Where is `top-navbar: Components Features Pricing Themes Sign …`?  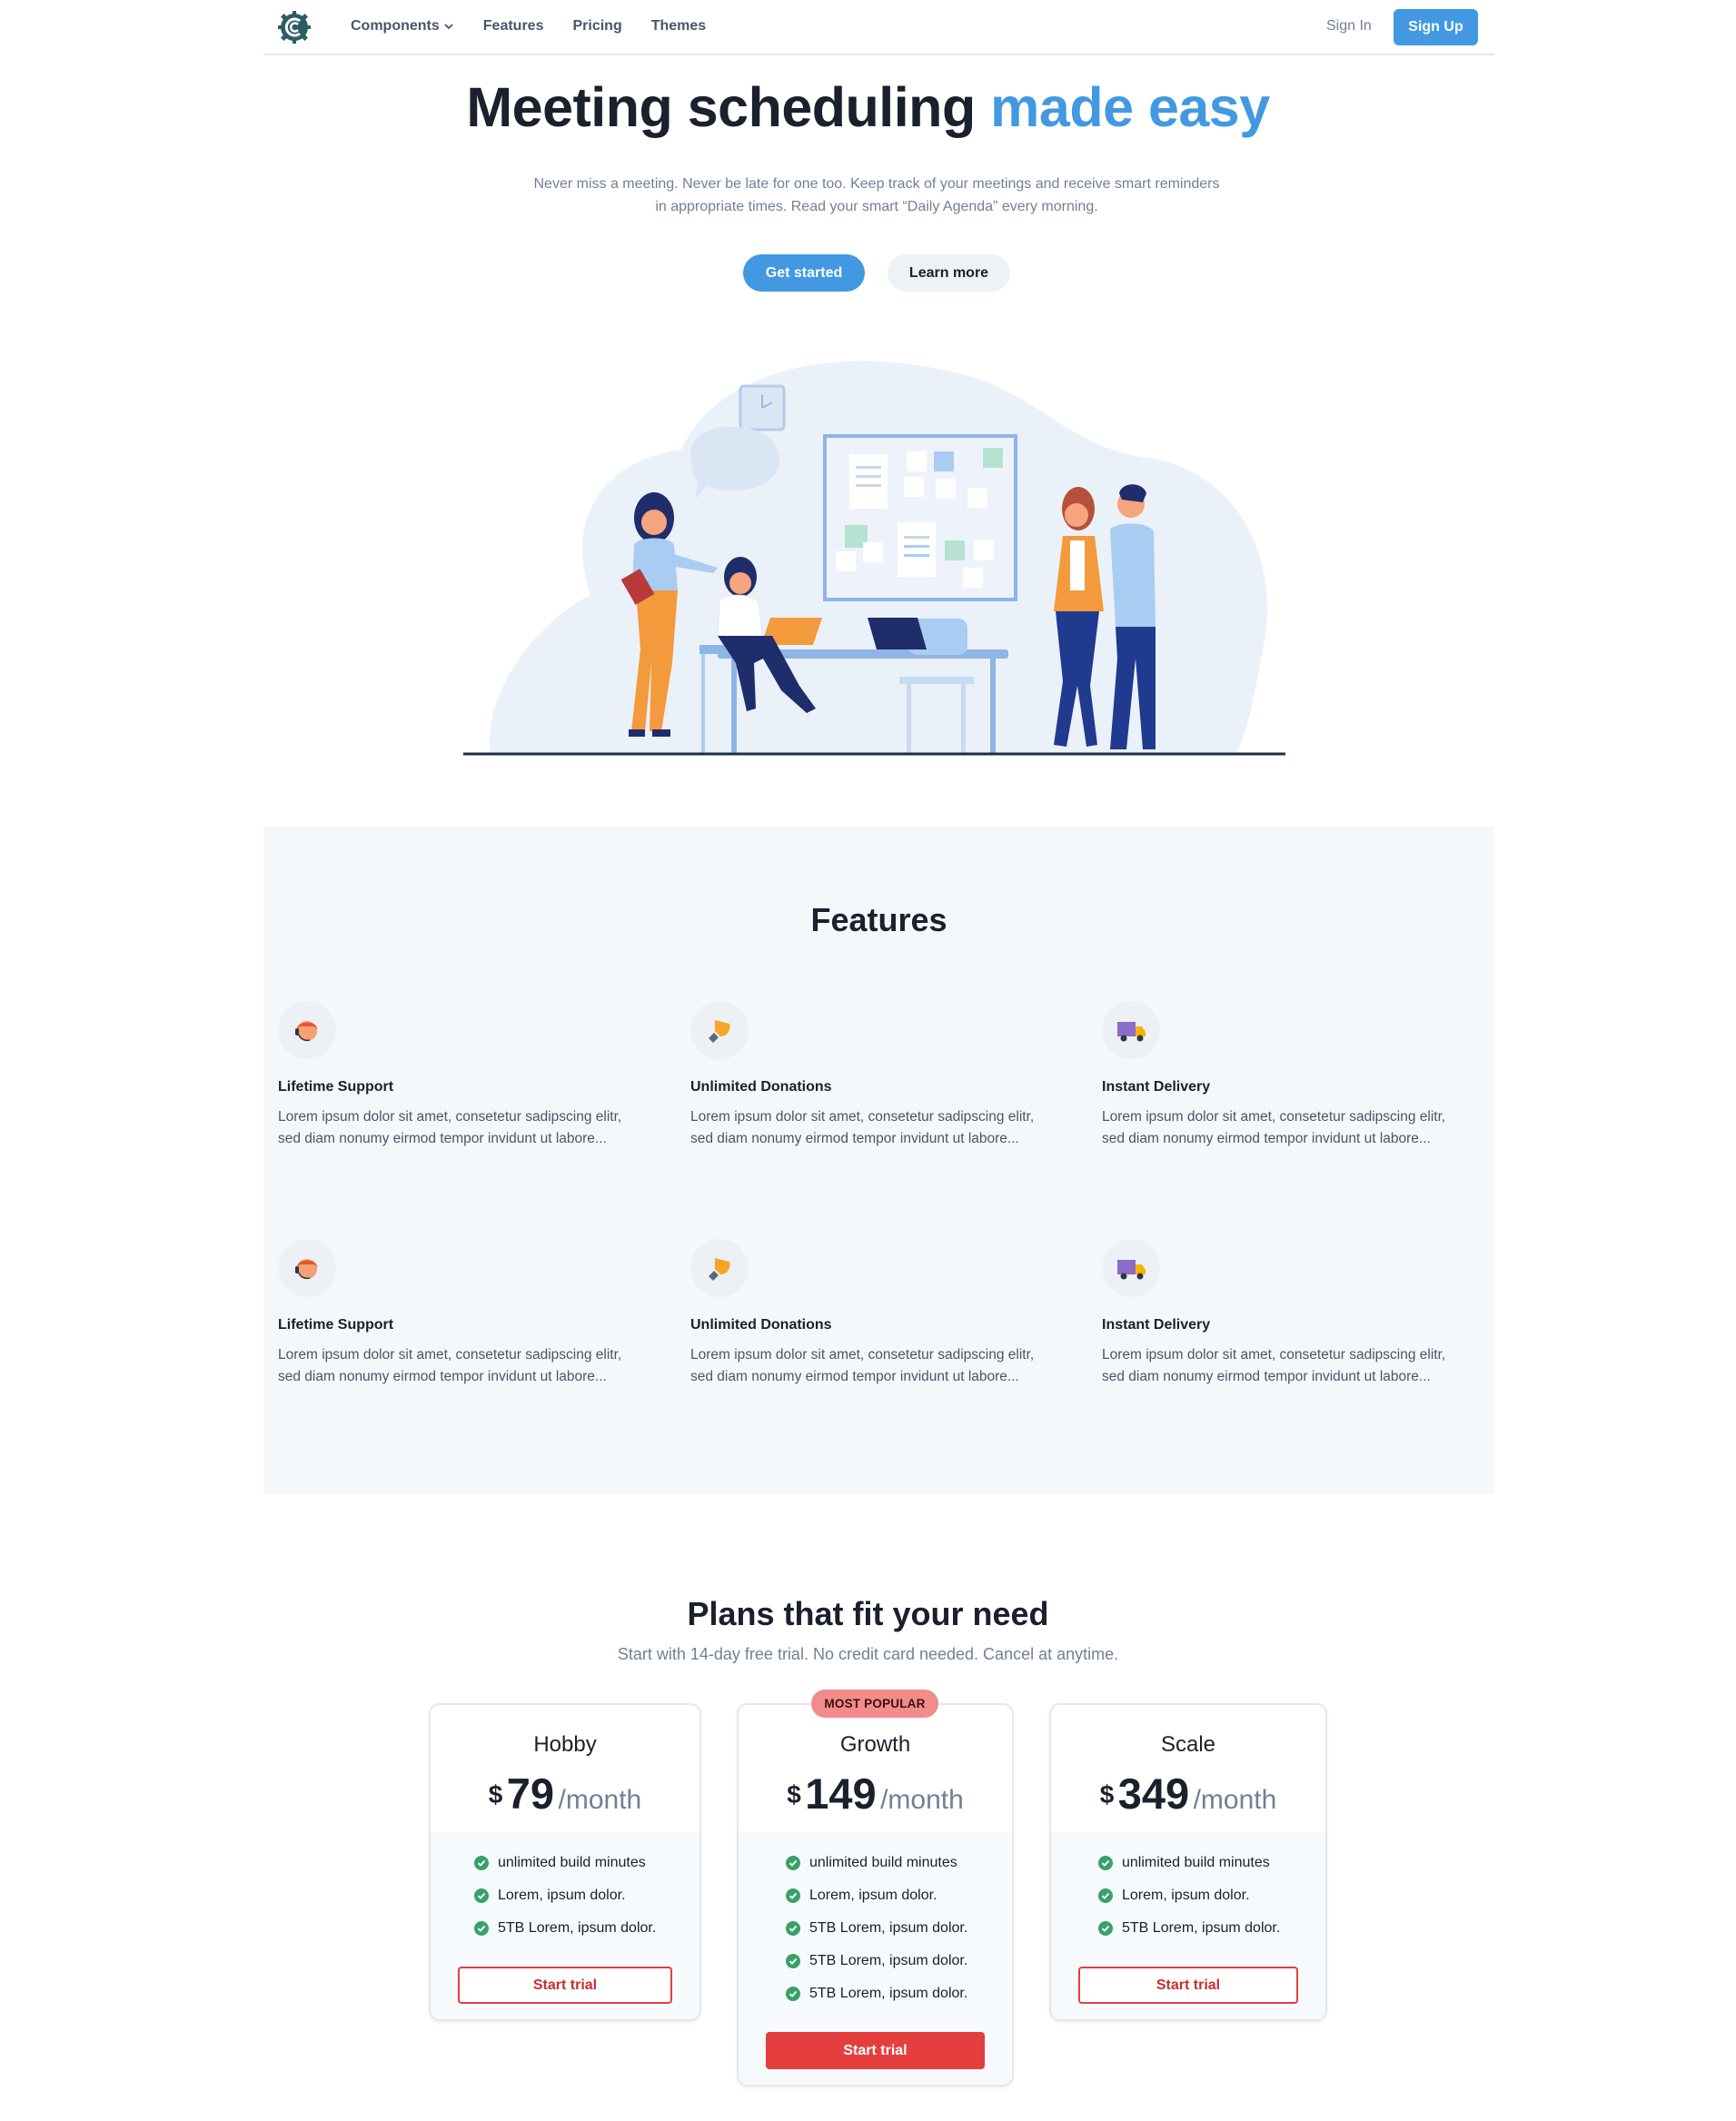
top-navbar: Components Features Pricing Themes Sign … is located at coordinates (878, 27).